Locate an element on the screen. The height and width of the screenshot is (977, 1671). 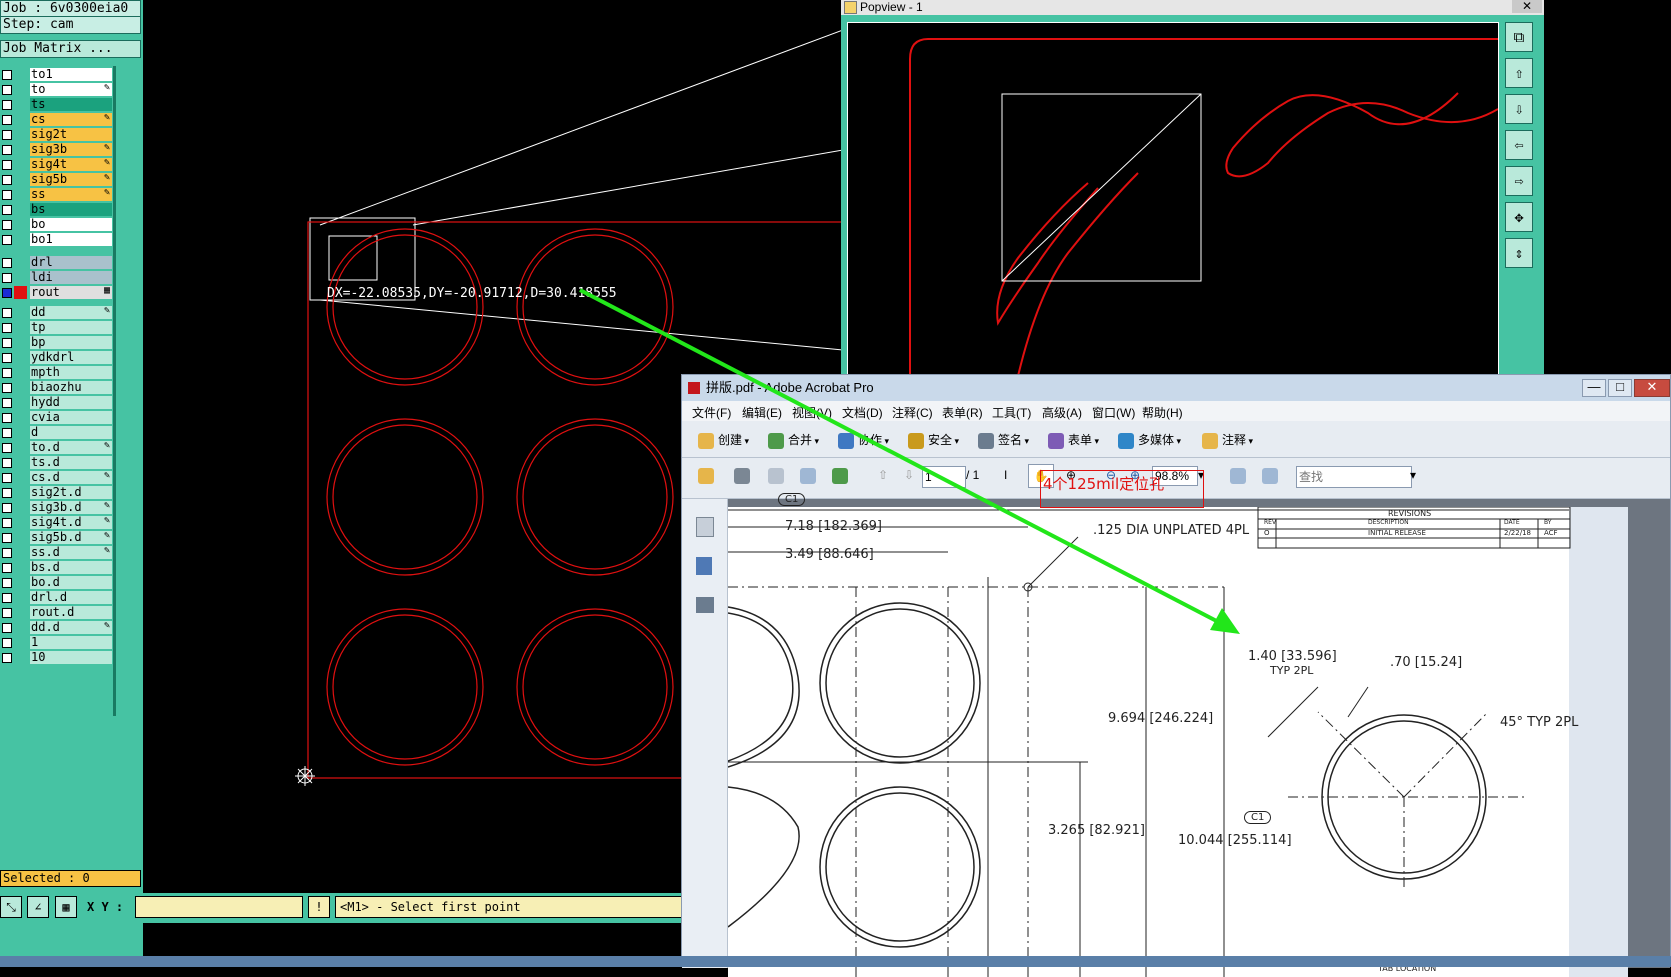
popview-left-icon: ⇦ is located at coordinates (1519, 145).